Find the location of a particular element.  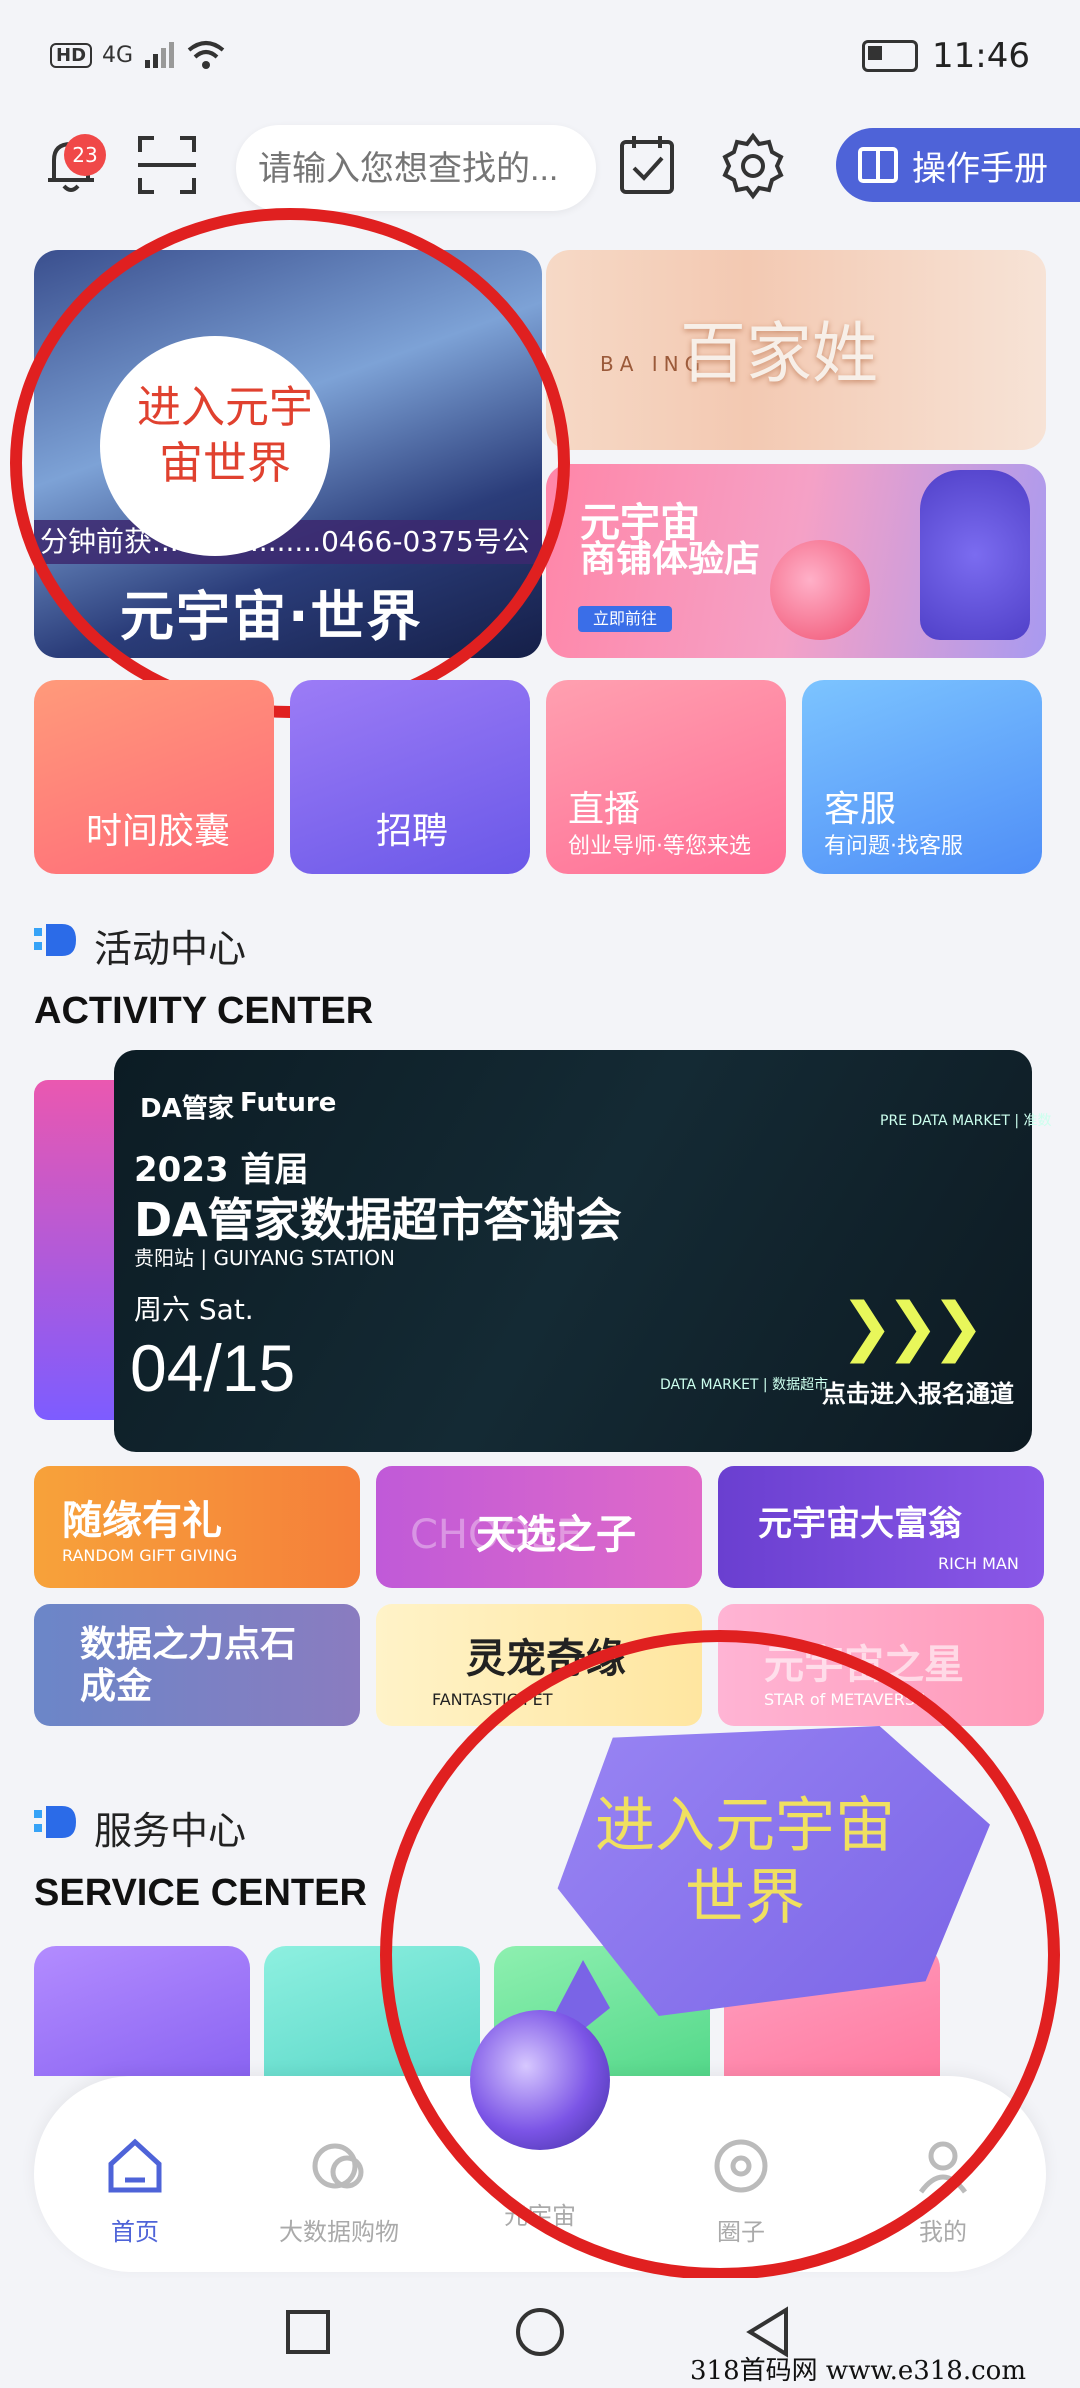

customer-service-sub: 有问题·找客服 is located at coordinates (893, 846).